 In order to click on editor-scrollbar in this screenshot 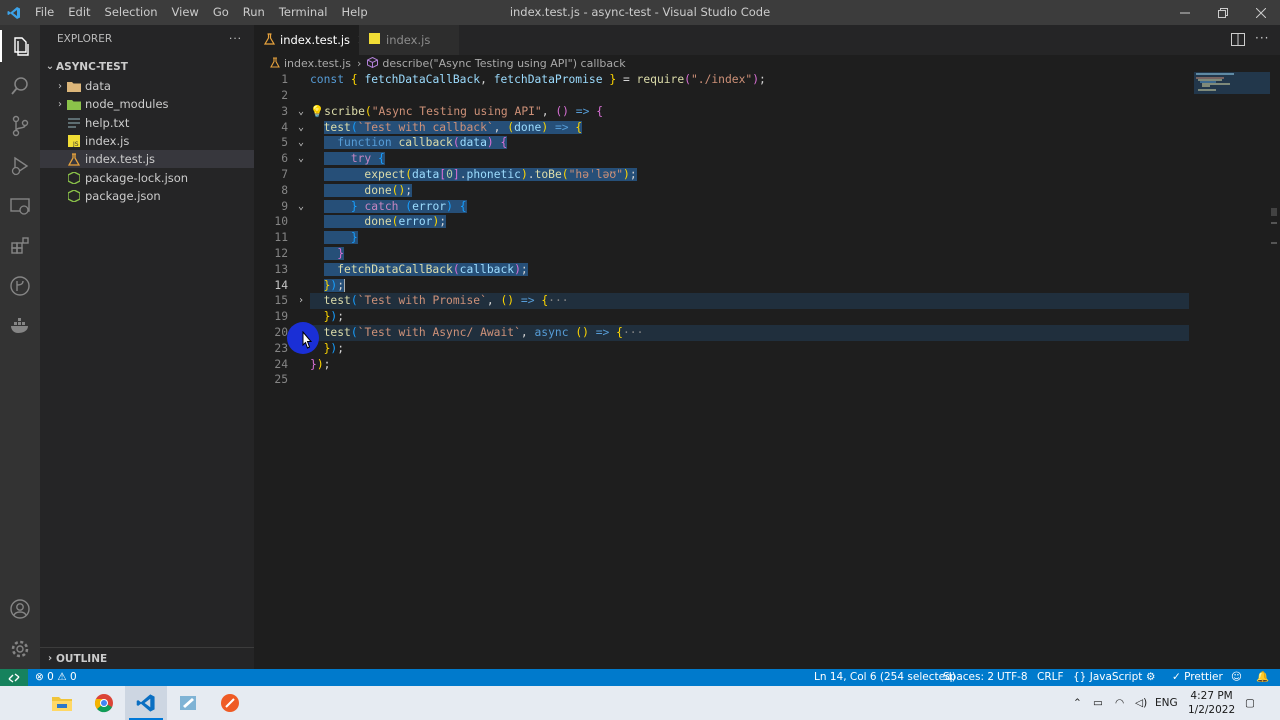, I will do `click(1274, 370)`.